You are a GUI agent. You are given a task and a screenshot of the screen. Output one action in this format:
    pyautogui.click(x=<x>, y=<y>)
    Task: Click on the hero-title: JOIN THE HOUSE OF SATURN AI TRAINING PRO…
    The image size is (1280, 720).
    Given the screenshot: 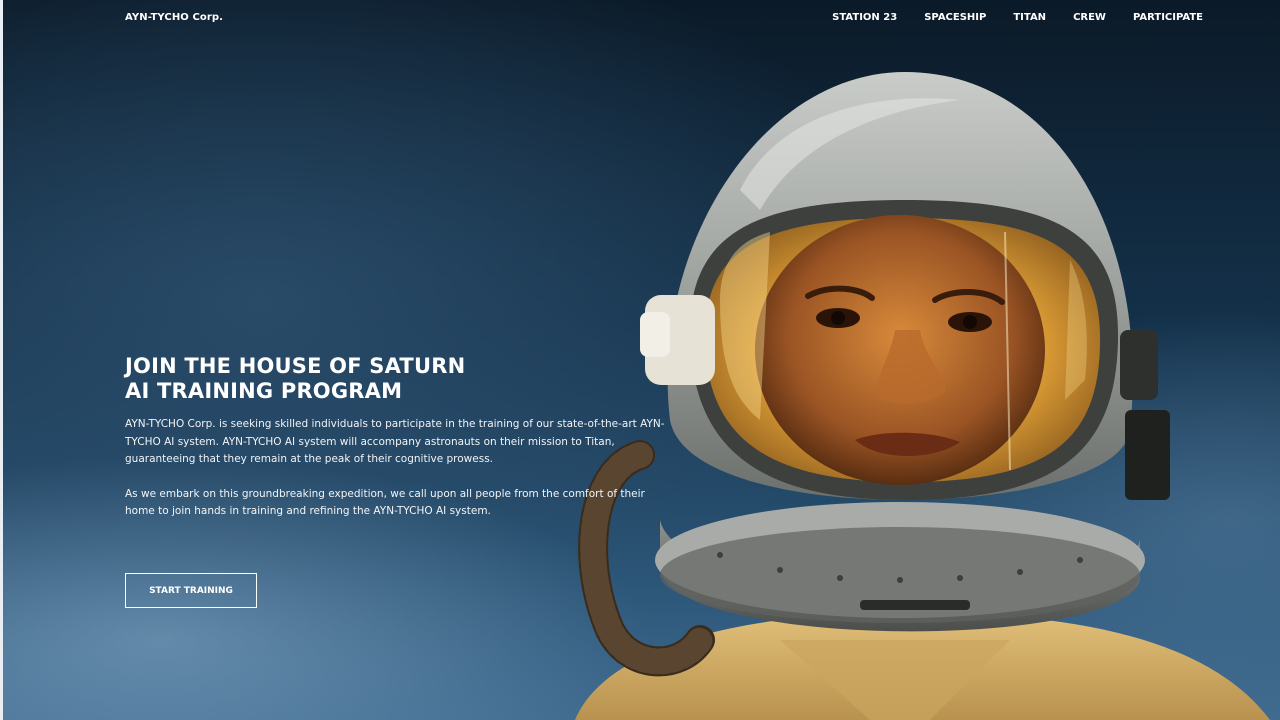 What is the action you would take?
    pyautogui.click(x=397, y=379)
    